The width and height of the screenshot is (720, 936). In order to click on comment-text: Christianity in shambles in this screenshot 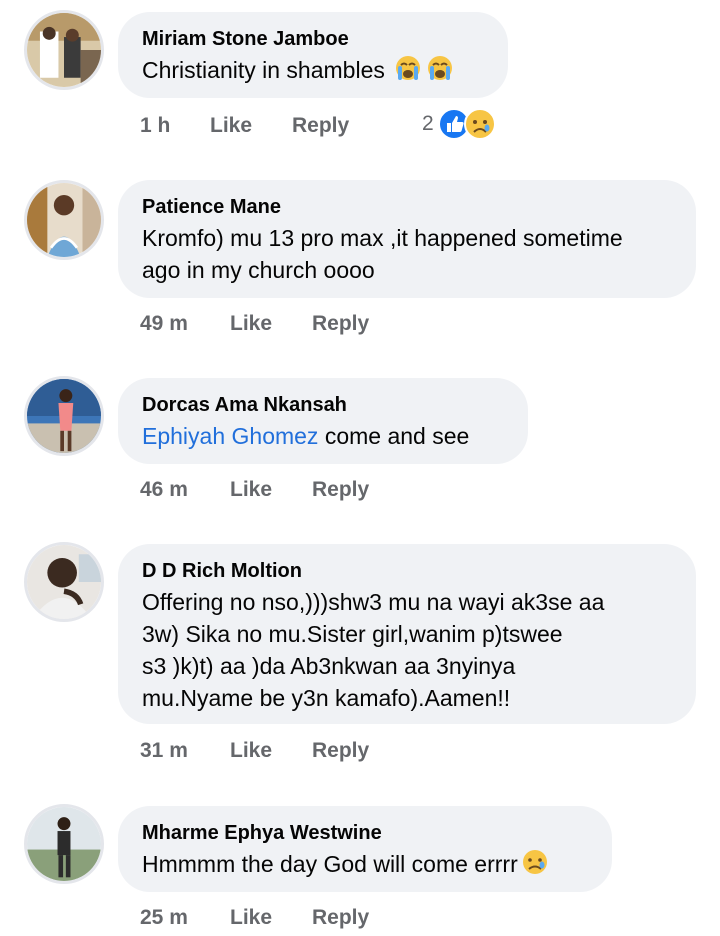, I will do `click(313, 70)`.